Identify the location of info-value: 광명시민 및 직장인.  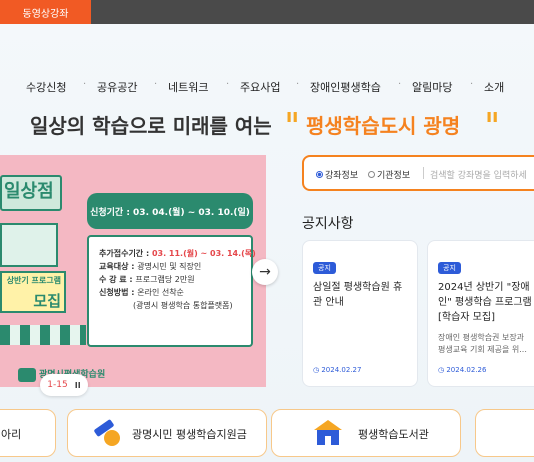
(169, 266).